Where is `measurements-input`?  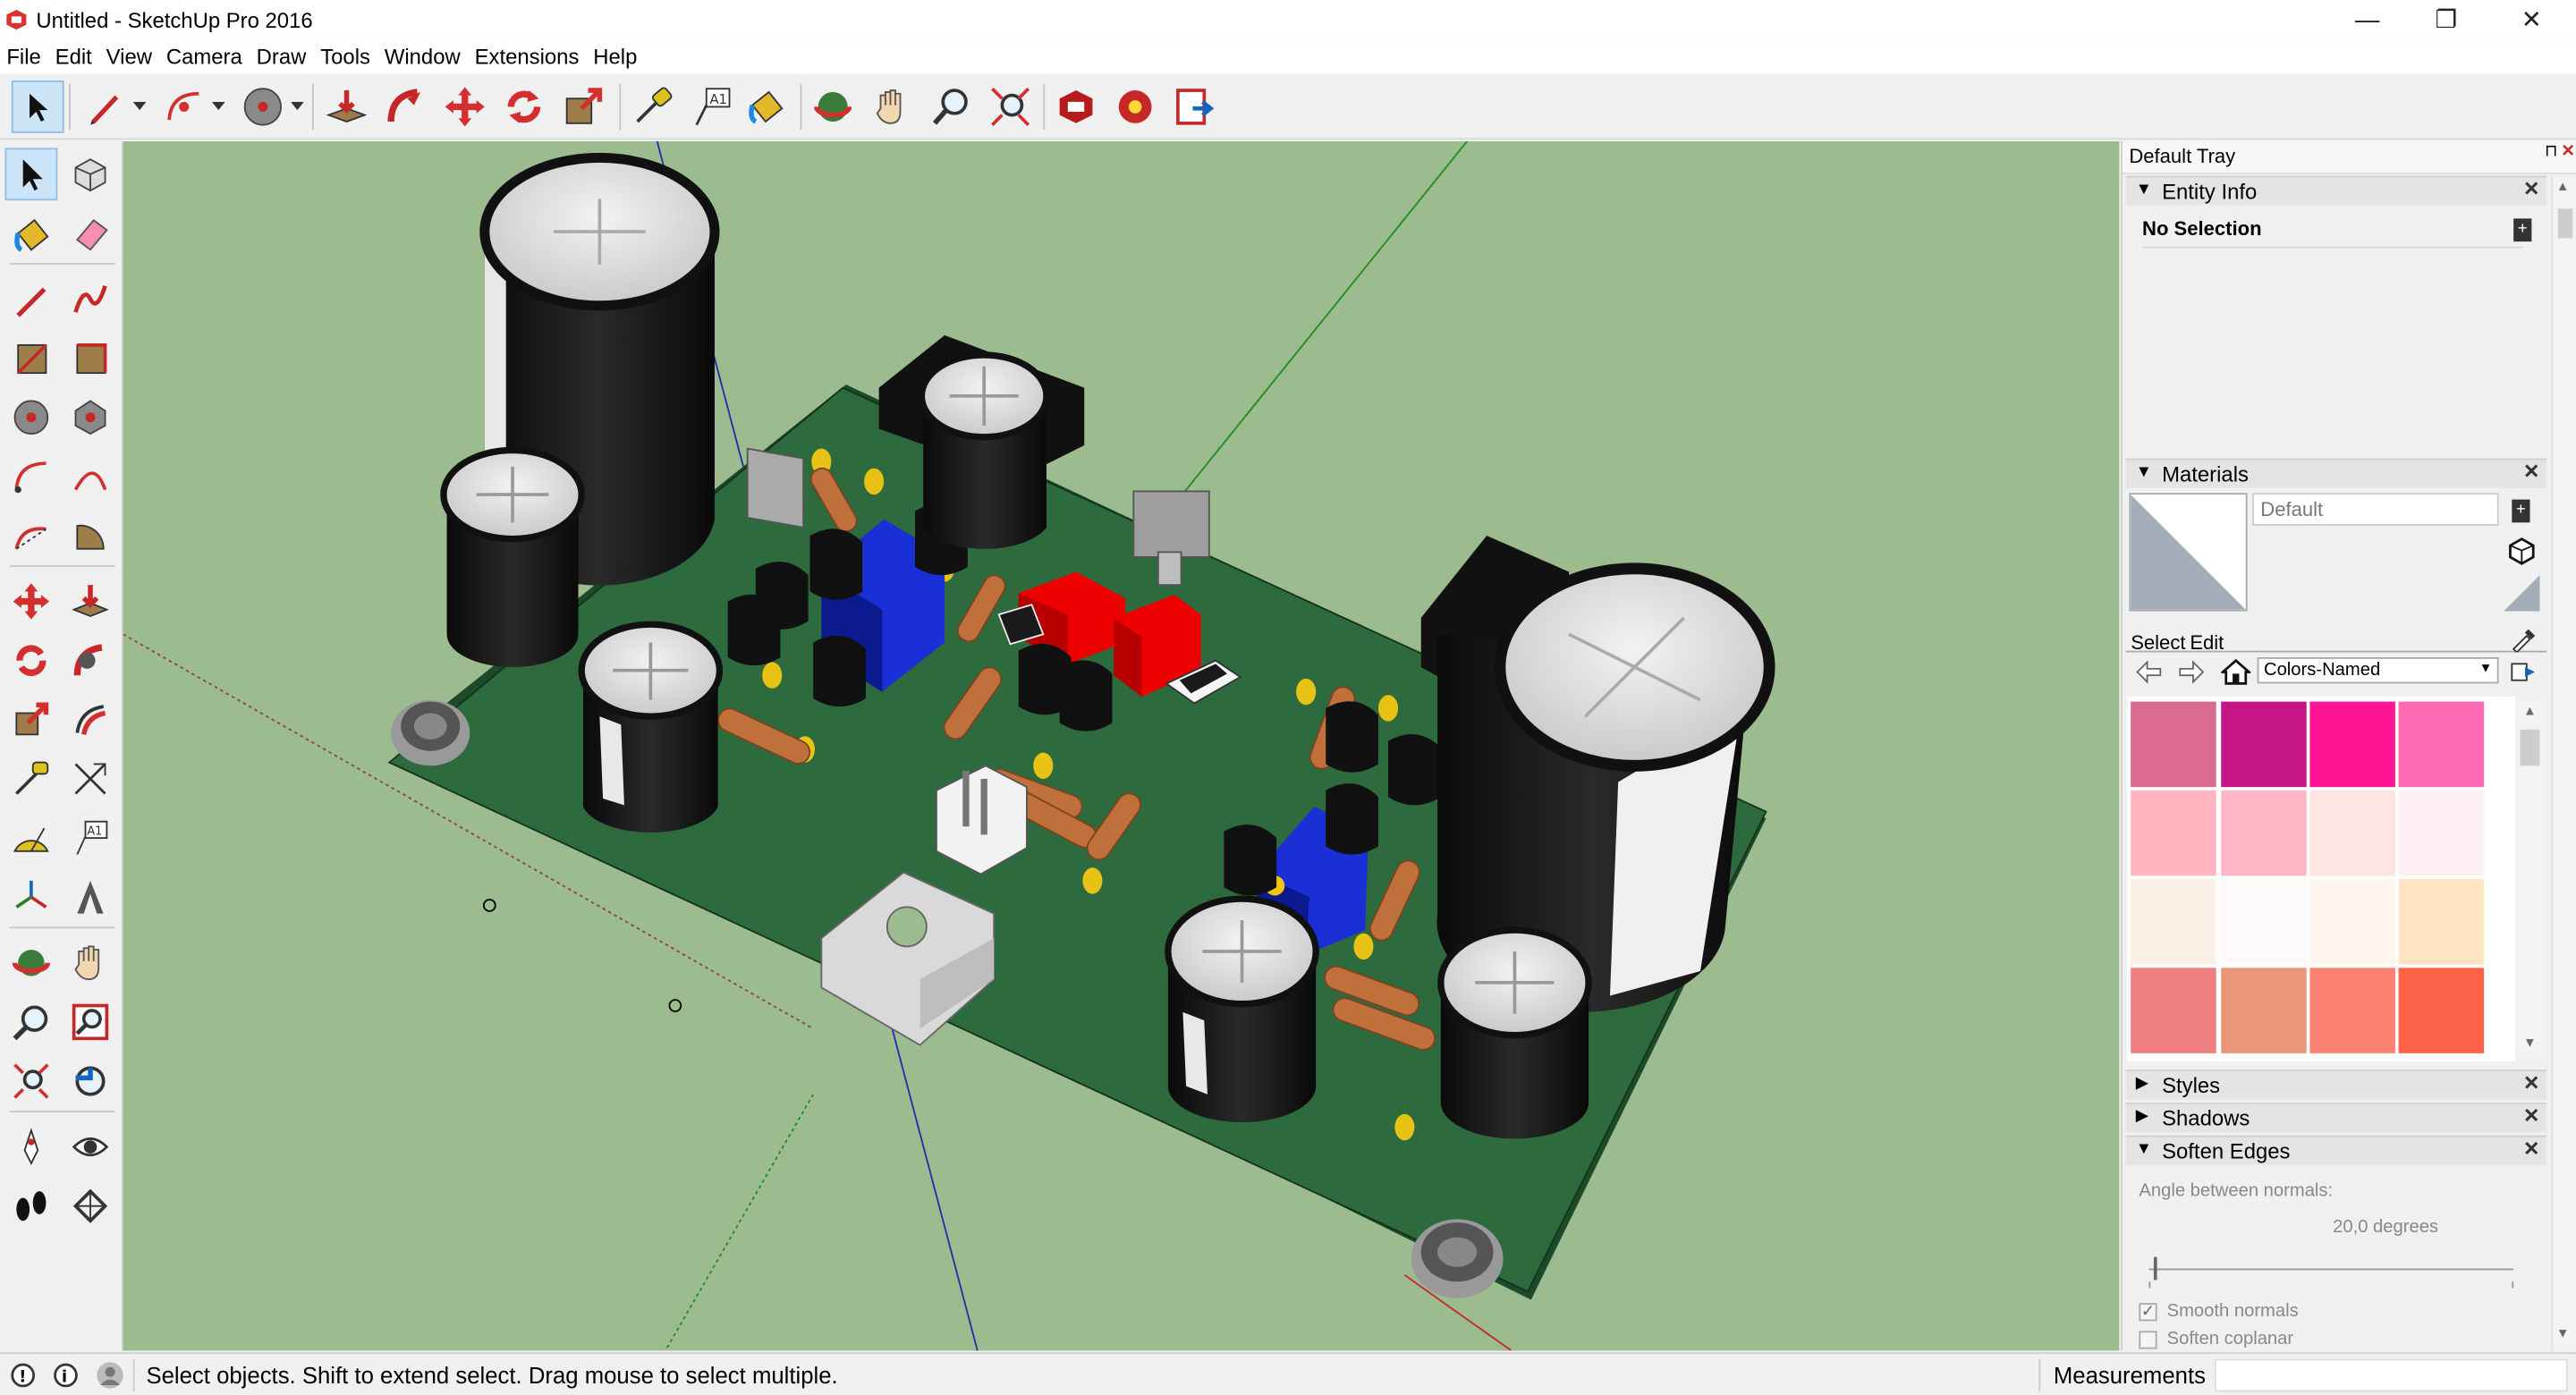 measurements-input is located at coordinates (2391, 1375).